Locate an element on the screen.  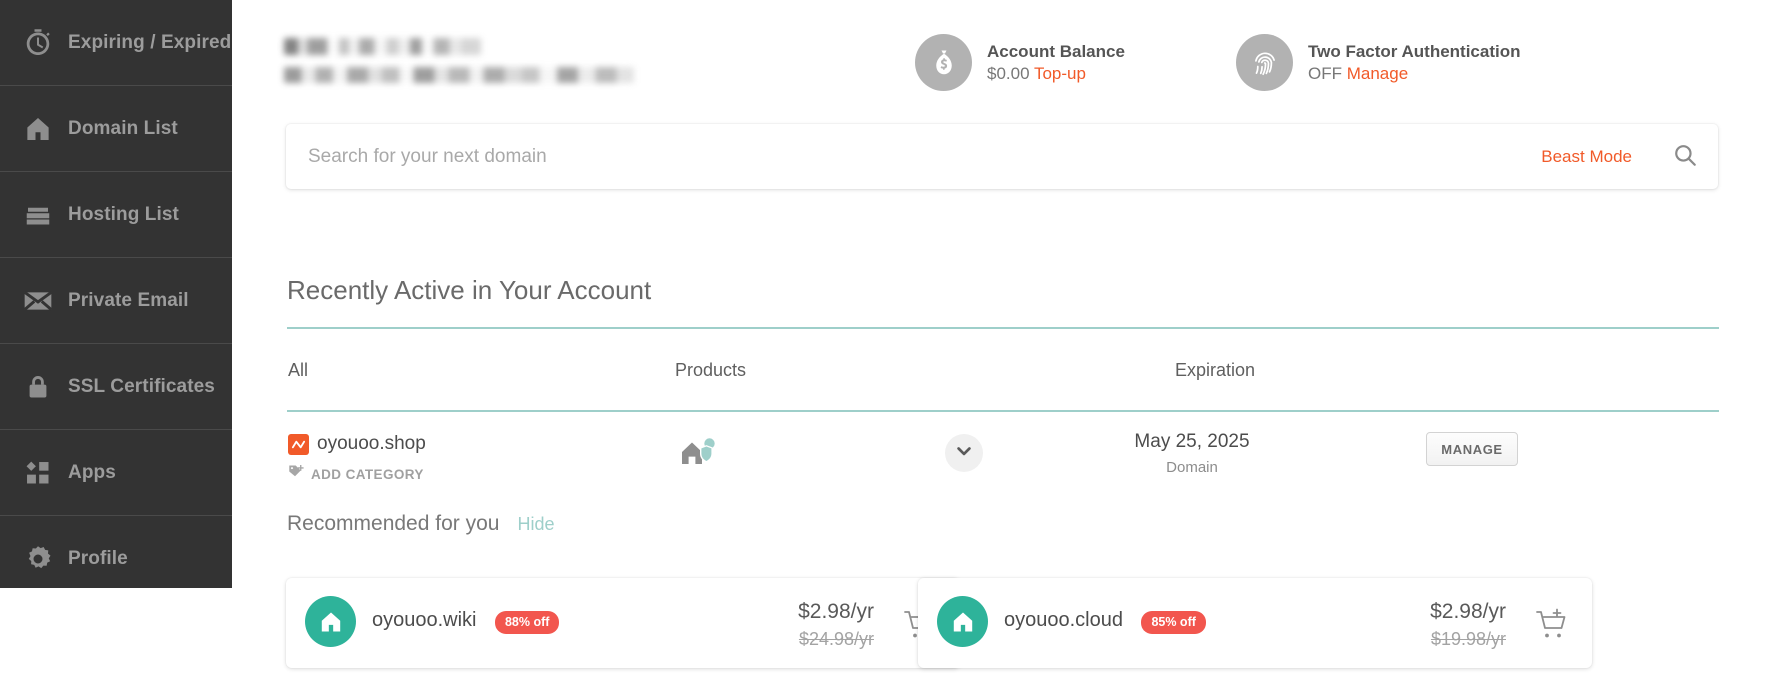
domain-status-icon is located at coordinates (298, 444).